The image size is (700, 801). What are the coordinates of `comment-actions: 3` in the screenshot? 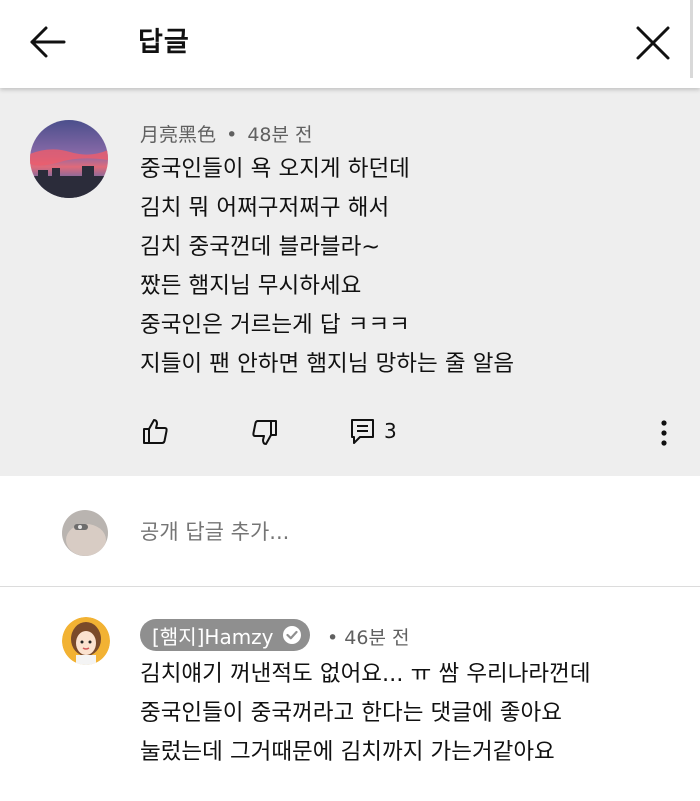 It's located at (350, 432).